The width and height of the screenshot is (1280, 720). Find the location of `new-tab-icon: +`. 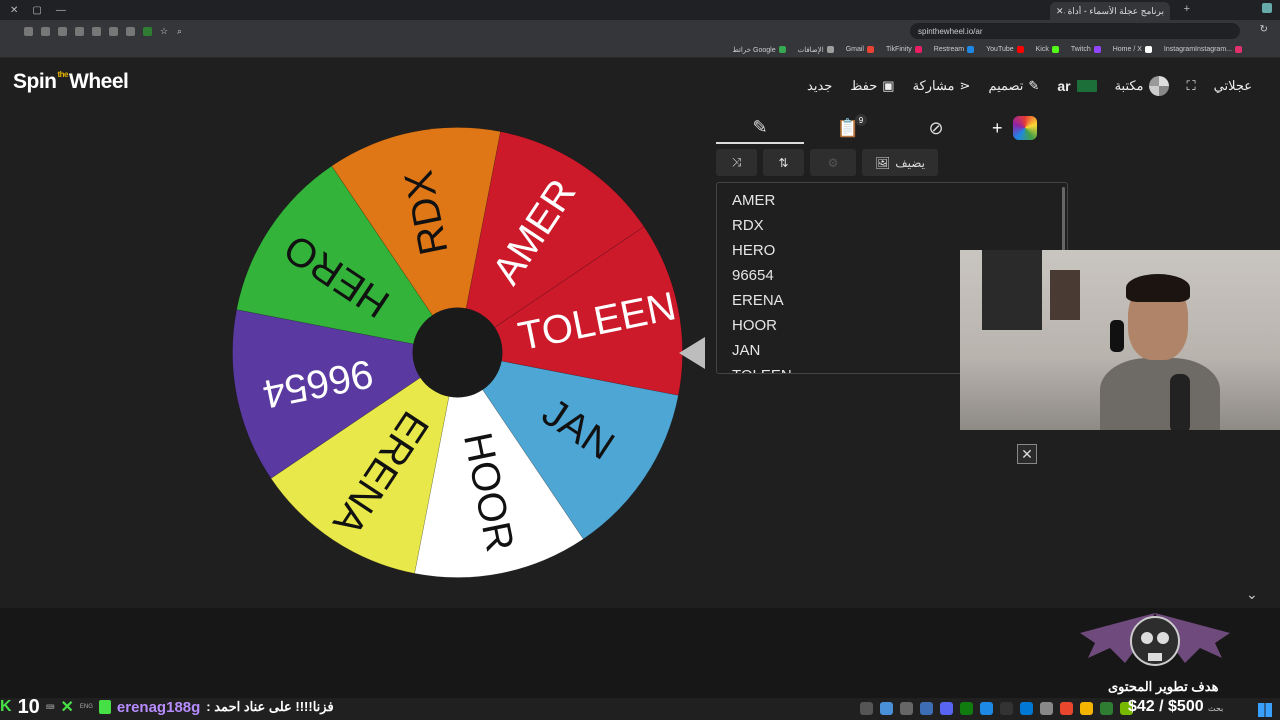

new-tab-icon: + is located at coordinates (1187, 9).